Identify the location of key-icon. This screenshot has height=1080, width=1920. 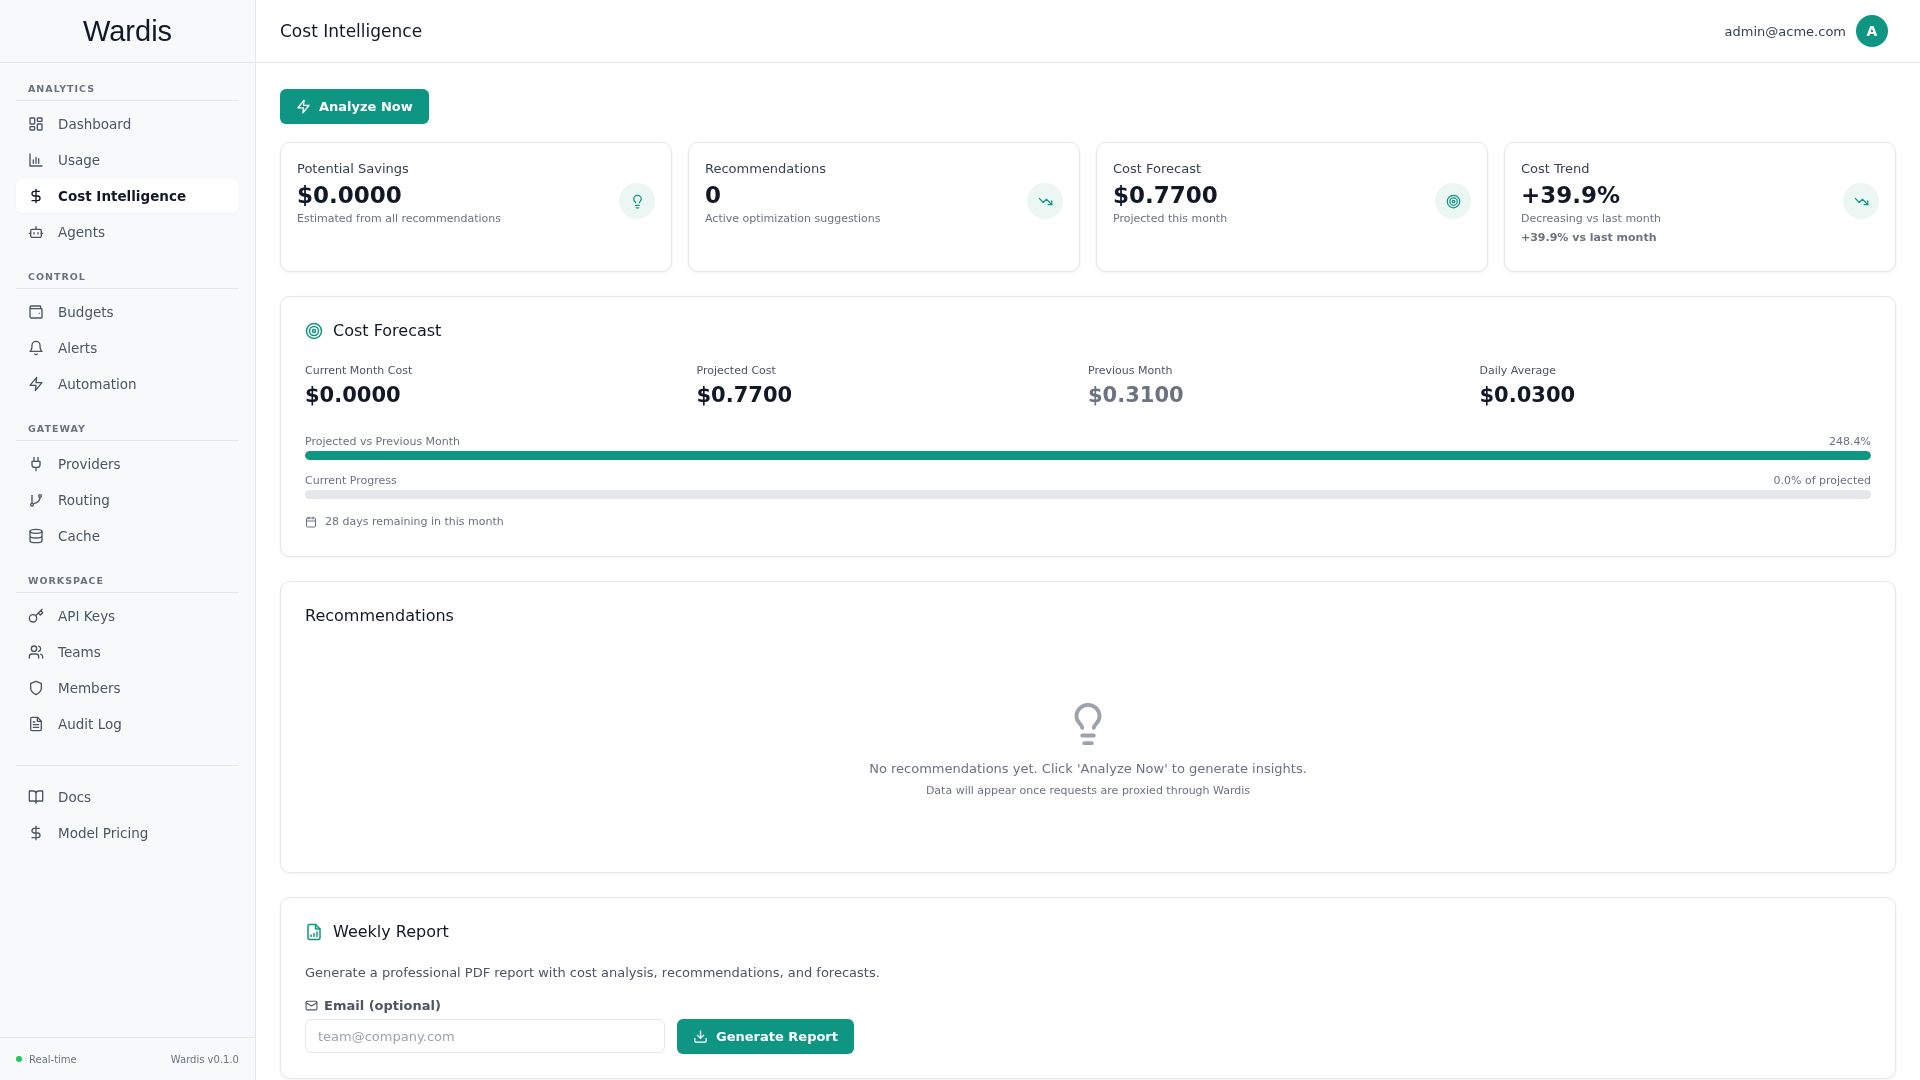
(36, 616).